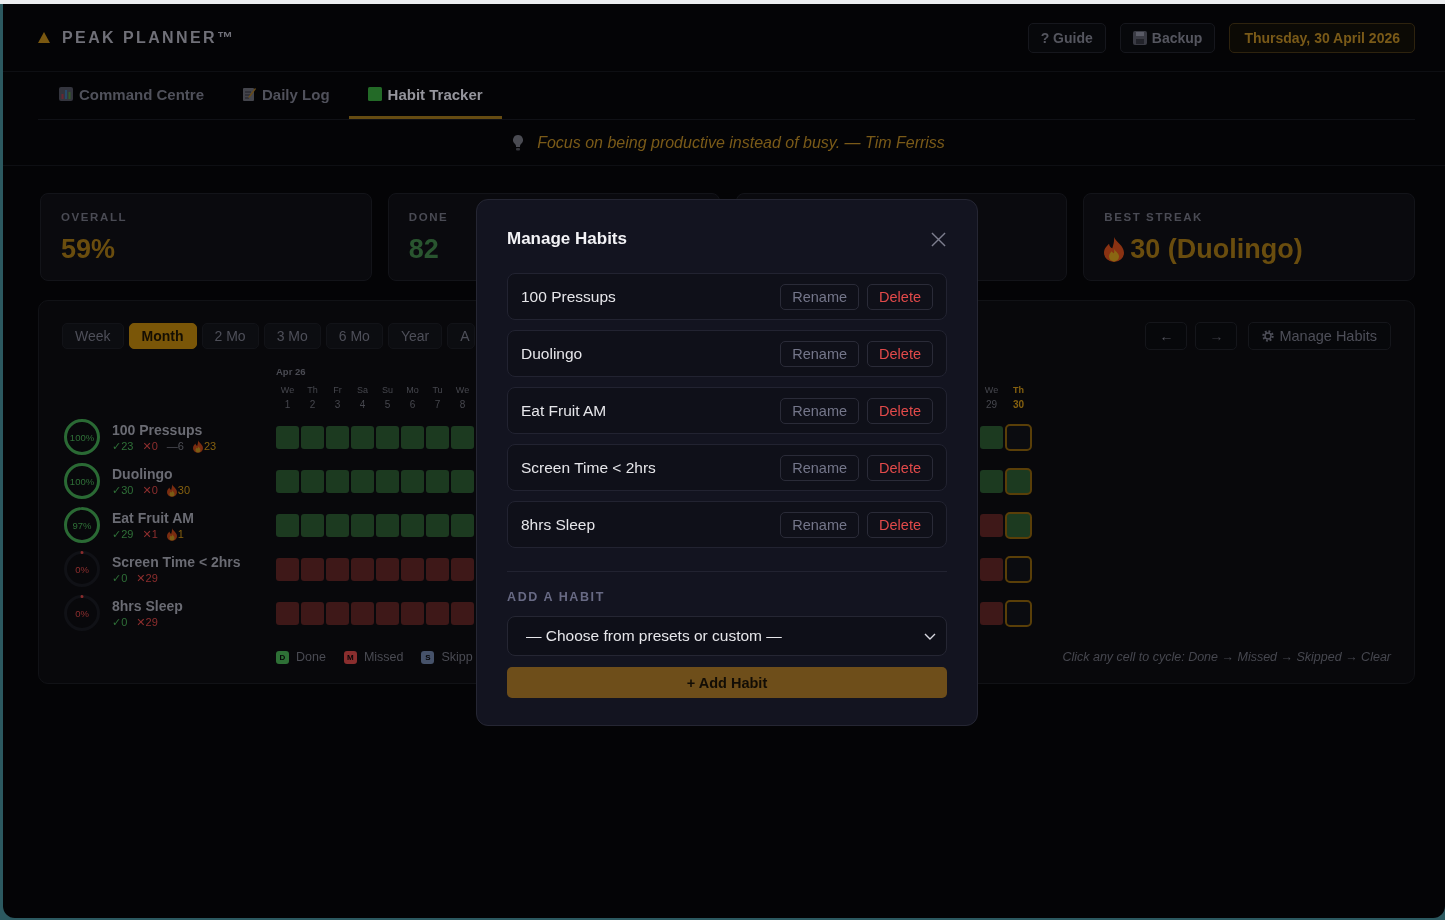  Describe the element at coordinates (350, 657) in the screenshot. I see `legend-key: M` at that location.